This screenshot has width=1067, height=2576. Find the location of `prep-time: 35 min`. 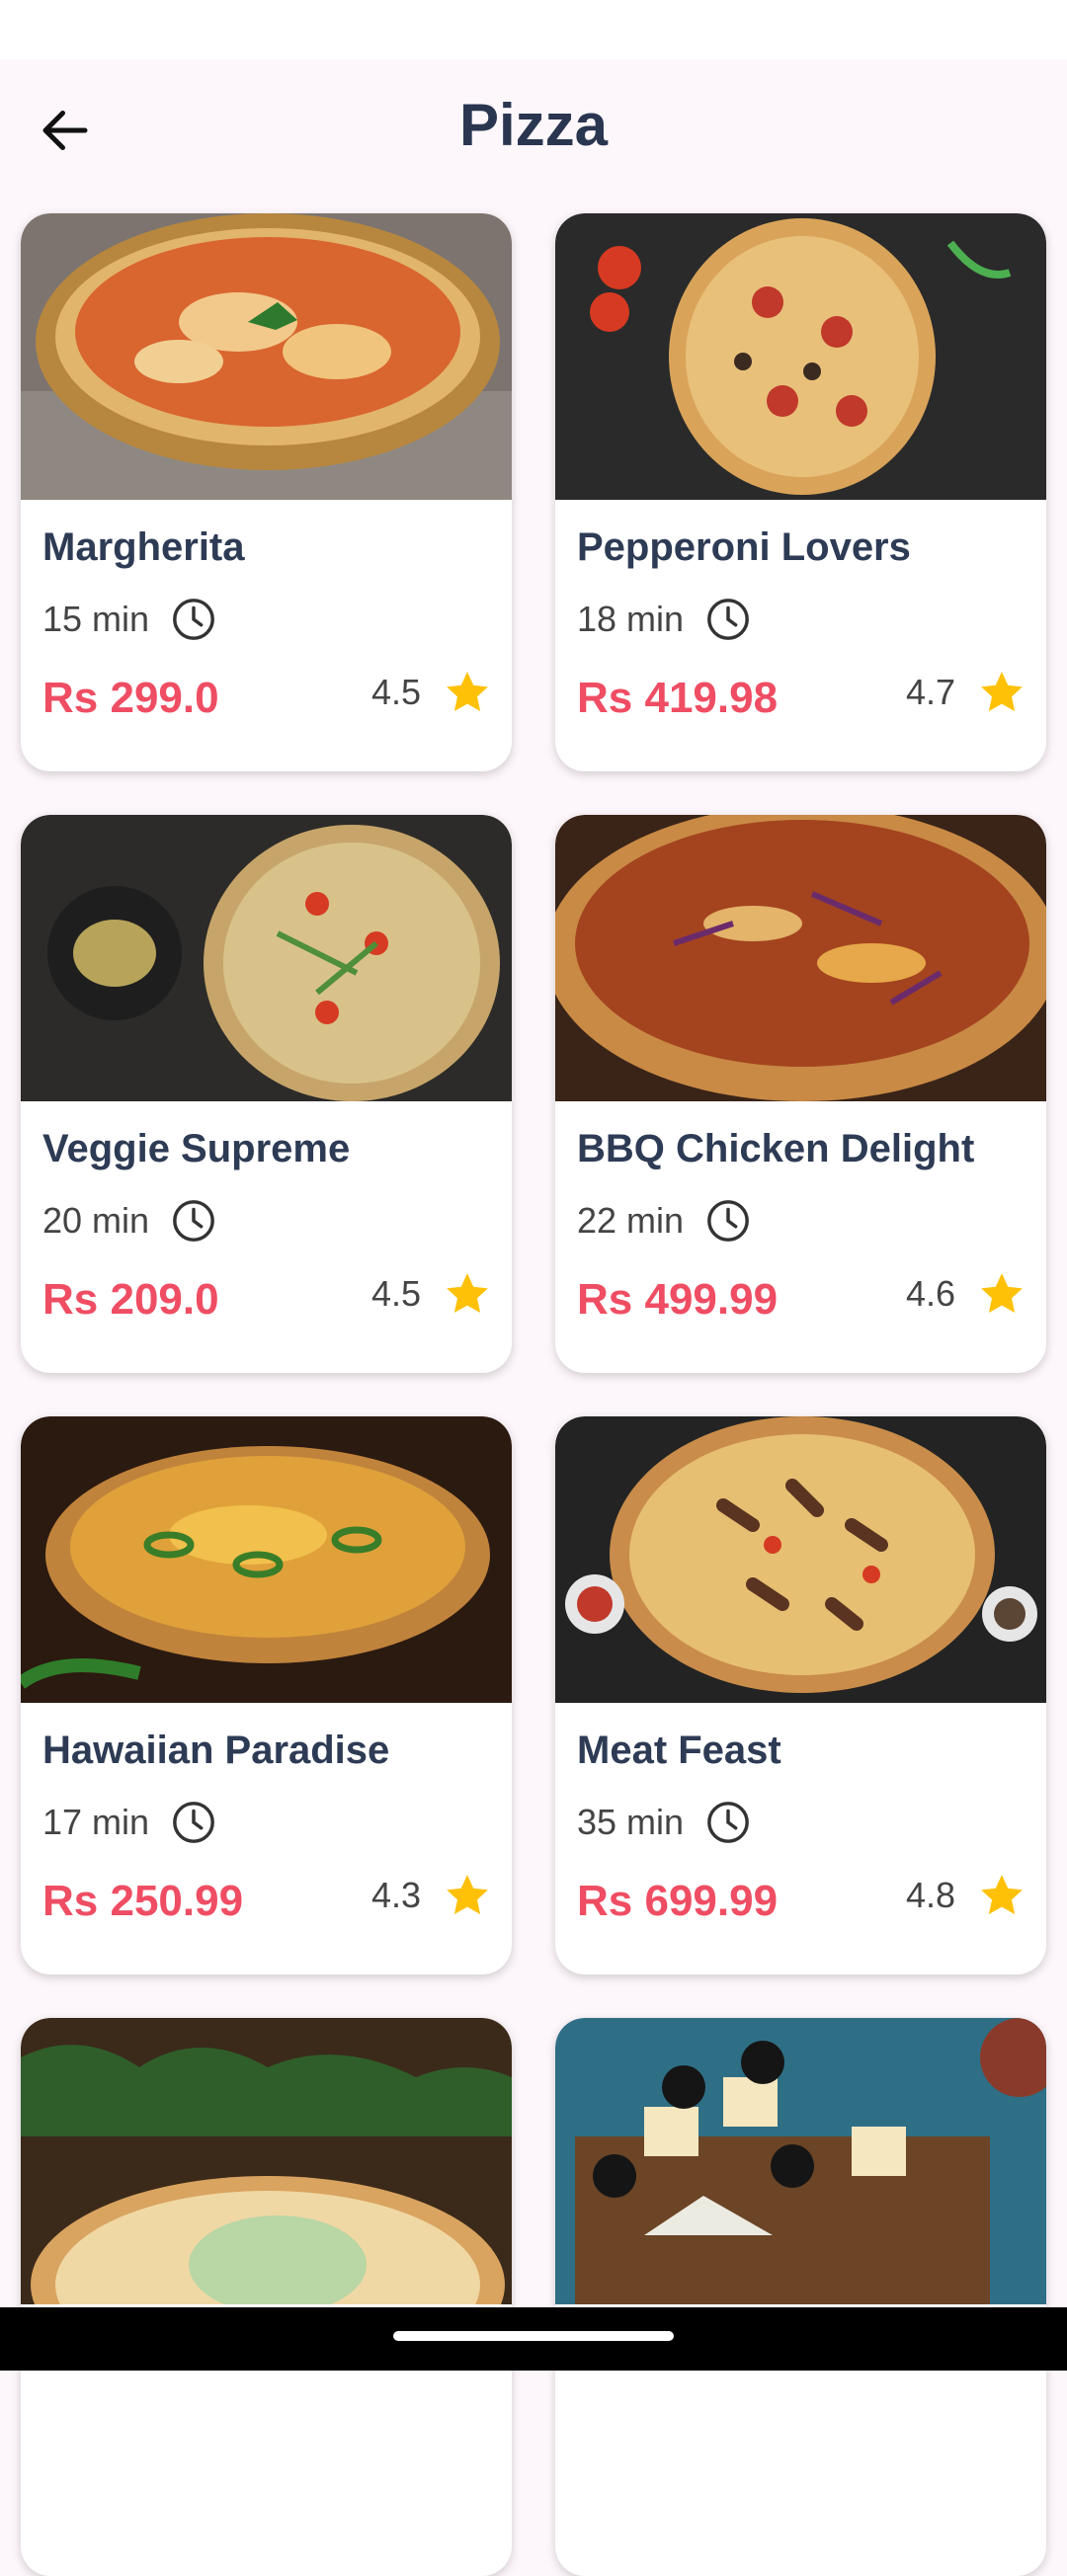

prep-time: 35 min is located at coordinates (664, 1822).